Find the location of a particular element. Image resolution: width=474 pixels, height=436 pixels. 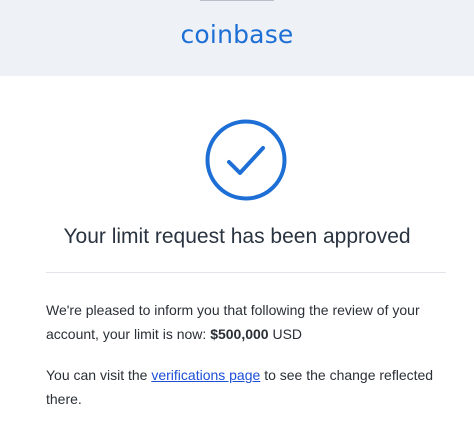

check-circle-icon is located at coordinates (246, 160).